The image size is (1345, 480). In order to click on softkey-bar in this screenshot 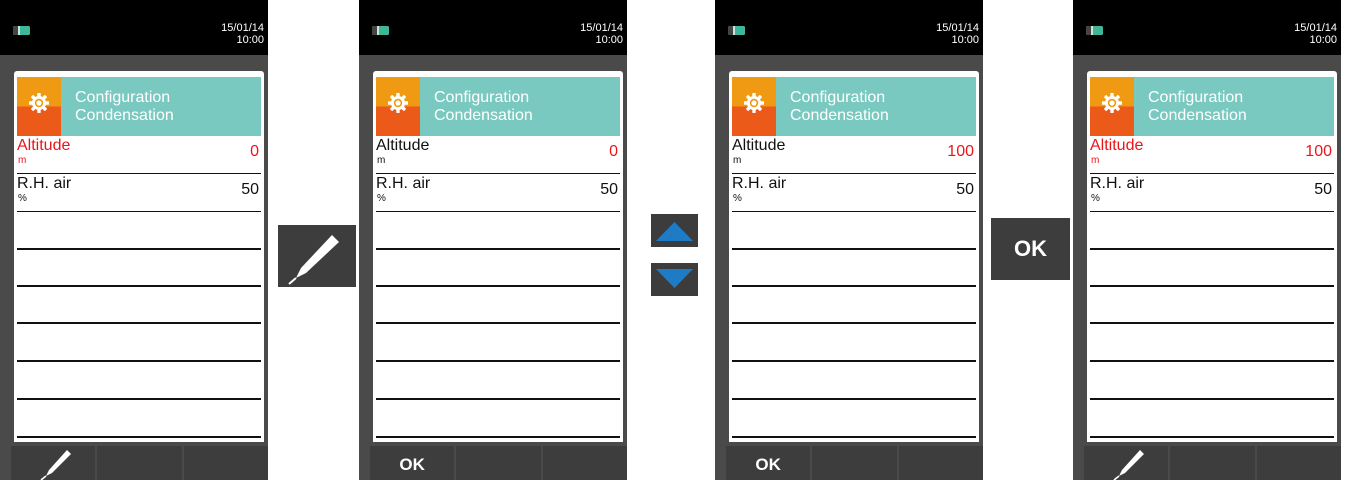, I will do `click(139, 463)`.